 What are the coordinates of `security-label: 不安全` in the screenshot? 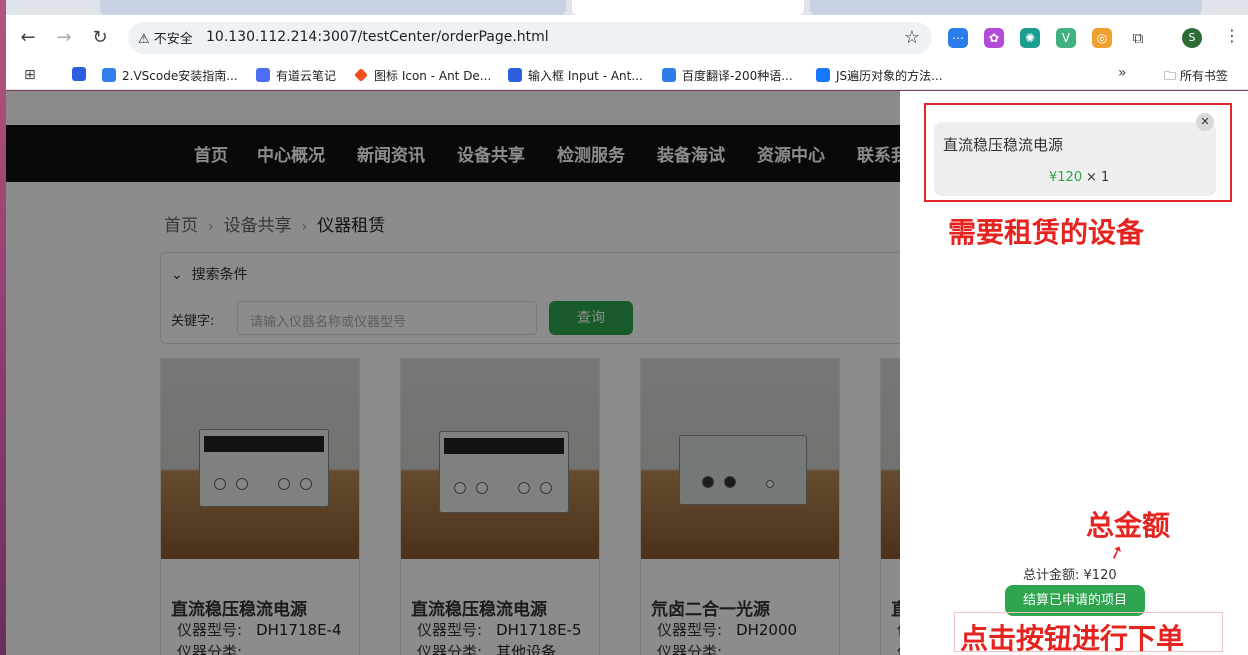 It's located at (173, 39).